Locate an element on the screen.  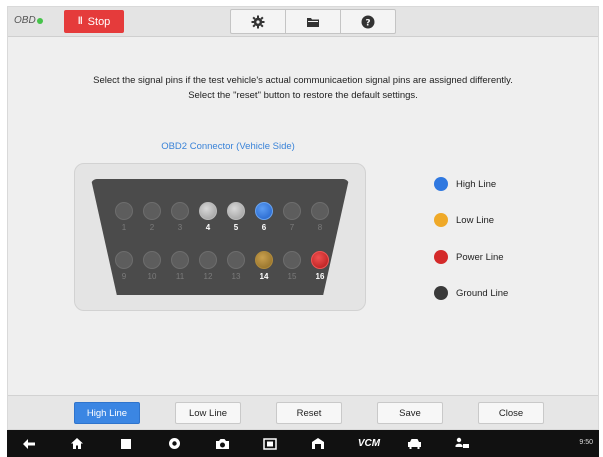
connector-body: 1 2 3 4 5 6 7 8 9 10 11 12 13 14 15 16 is located at coordinates (220, 237).